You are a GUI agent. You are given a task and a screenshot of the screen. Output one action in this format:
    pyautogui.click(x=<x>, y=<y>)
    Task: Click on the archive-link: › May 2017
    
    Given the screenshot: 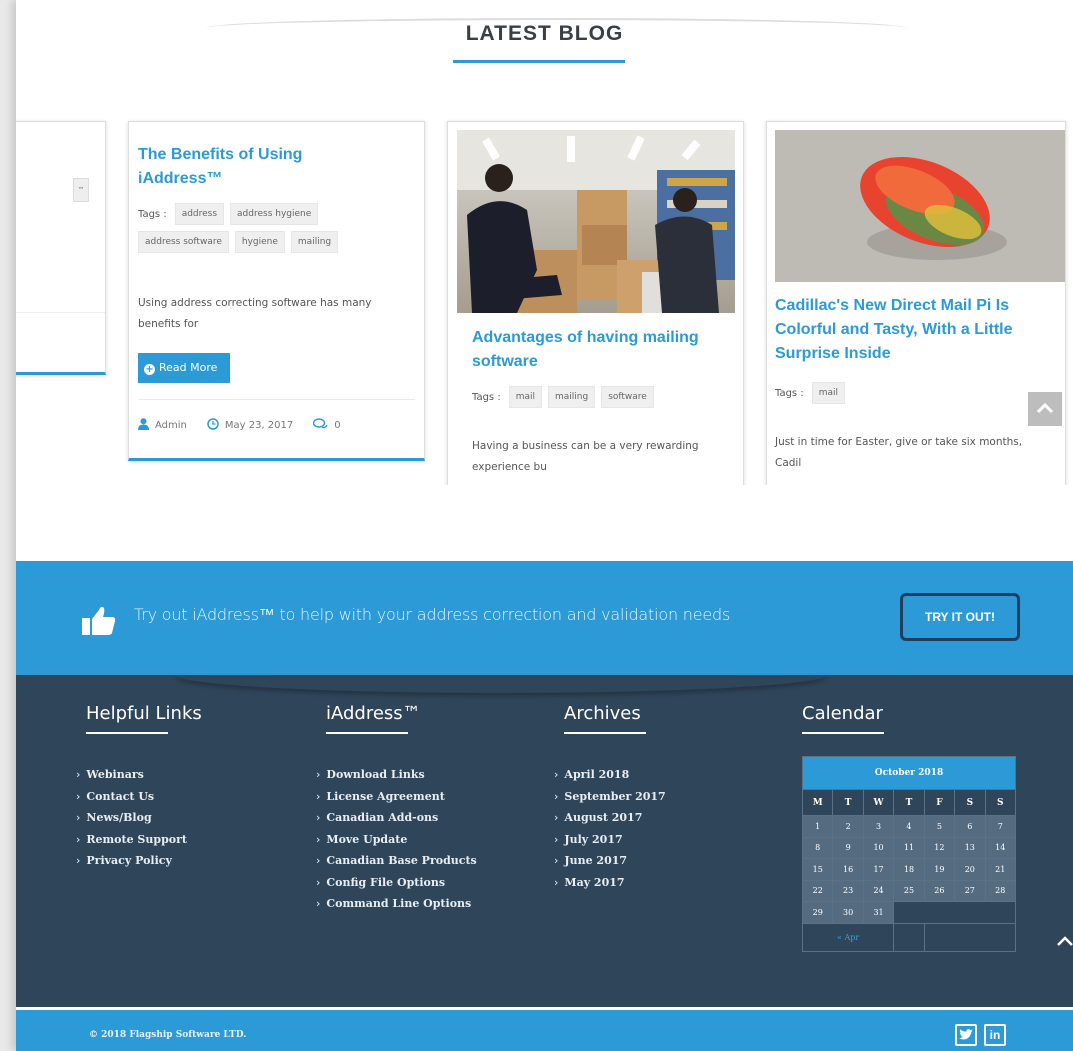 What is the action you would take?
    pyautogui.click(x=610, y=883)
    